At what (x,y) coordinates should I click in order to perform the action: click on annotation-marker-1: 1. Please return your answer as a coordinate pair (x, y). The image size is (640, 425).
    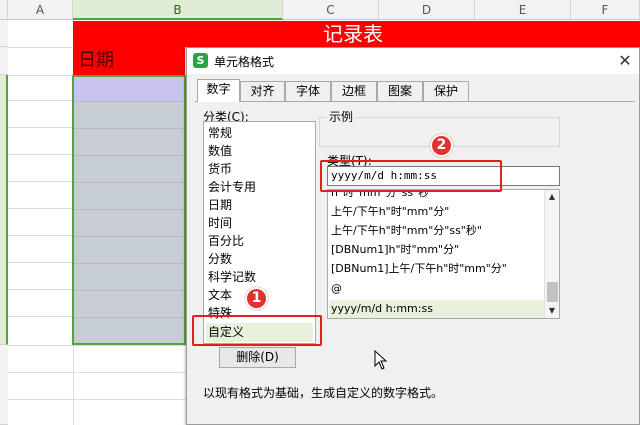
    Looking at the image, I should click on (256, 298).